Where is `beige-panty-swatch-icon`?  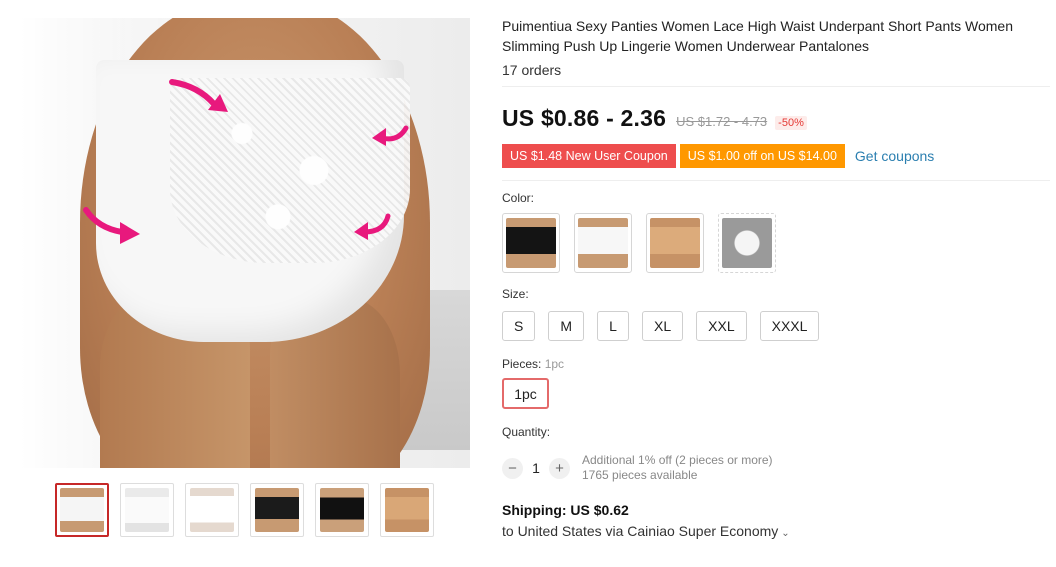 beige-panty-swatch-icon is located at coordinates (675, 243).